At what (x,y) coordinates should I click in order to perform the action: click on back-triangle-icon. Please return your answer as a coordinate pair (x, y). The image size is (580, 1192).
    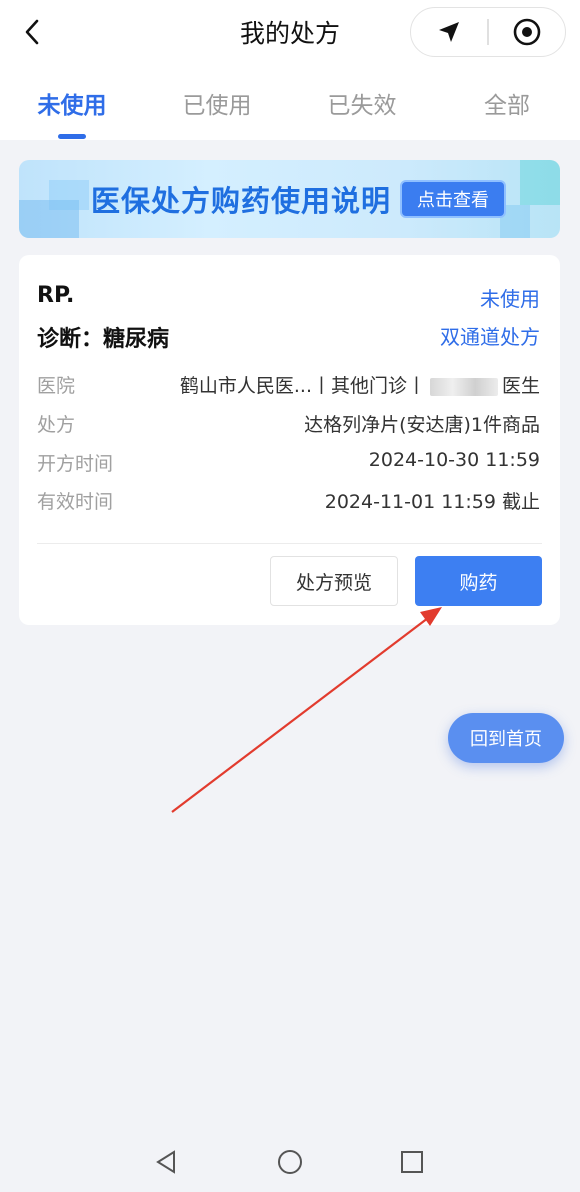
    Looking at the image, I should click on (165, 1162).